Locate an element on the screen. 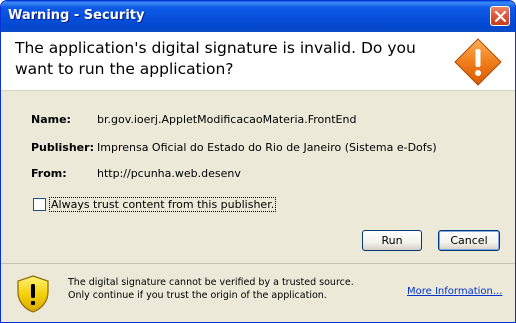  from-value: http://pcunha.web.desenv is located at coordinates (169, 173).